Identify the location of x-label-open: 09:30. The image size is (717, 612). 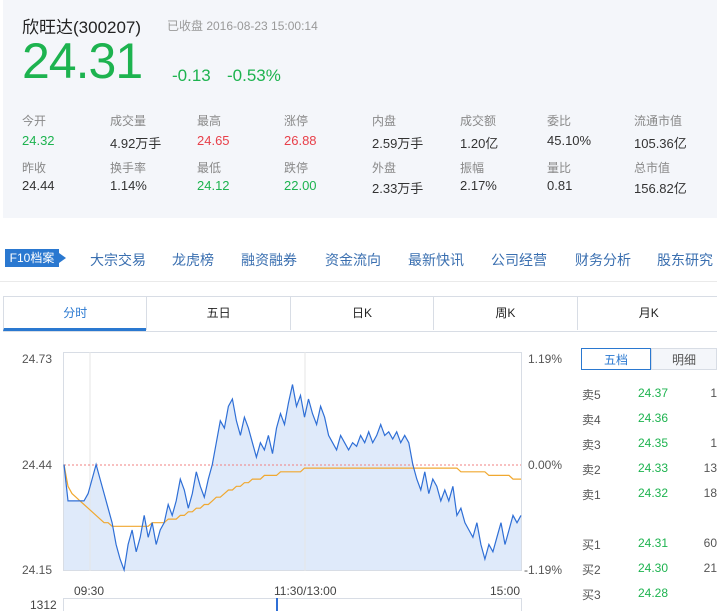
(89, 591).